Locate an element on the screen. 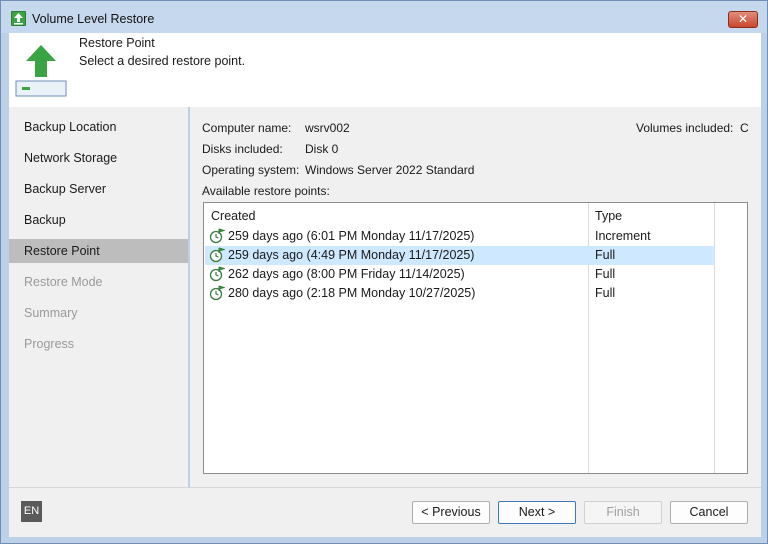  close-button: ✕ is located at coordinates (743, 19).